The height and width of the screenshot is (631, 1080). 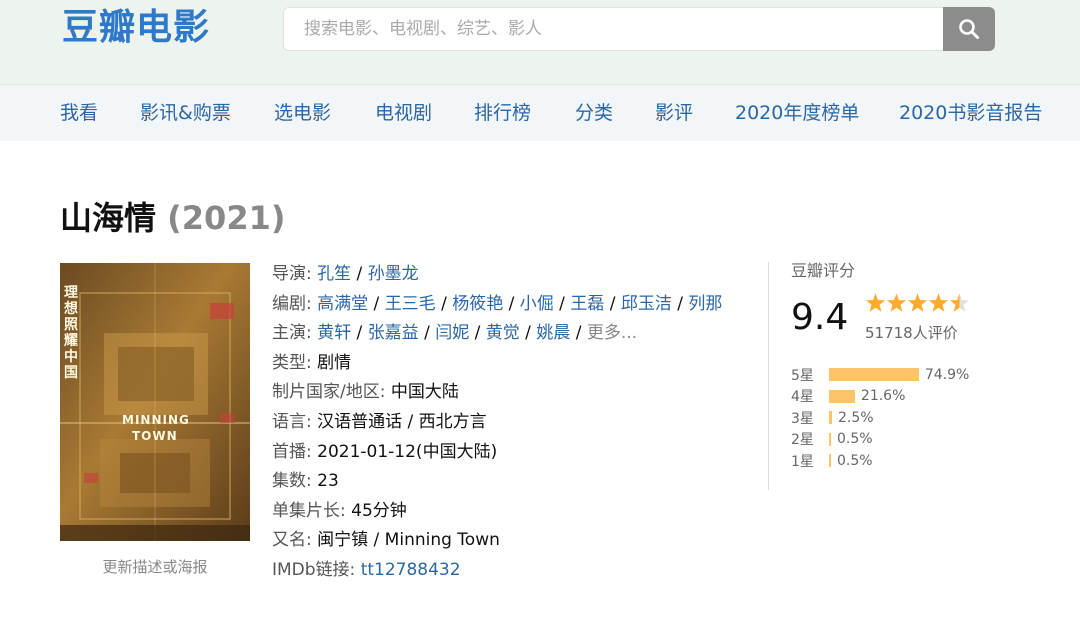 What do you see at coordinates (823, 270) in the screenshot?
I see `rating-label: 豆瓣评分` at bounding box center [823, 270].